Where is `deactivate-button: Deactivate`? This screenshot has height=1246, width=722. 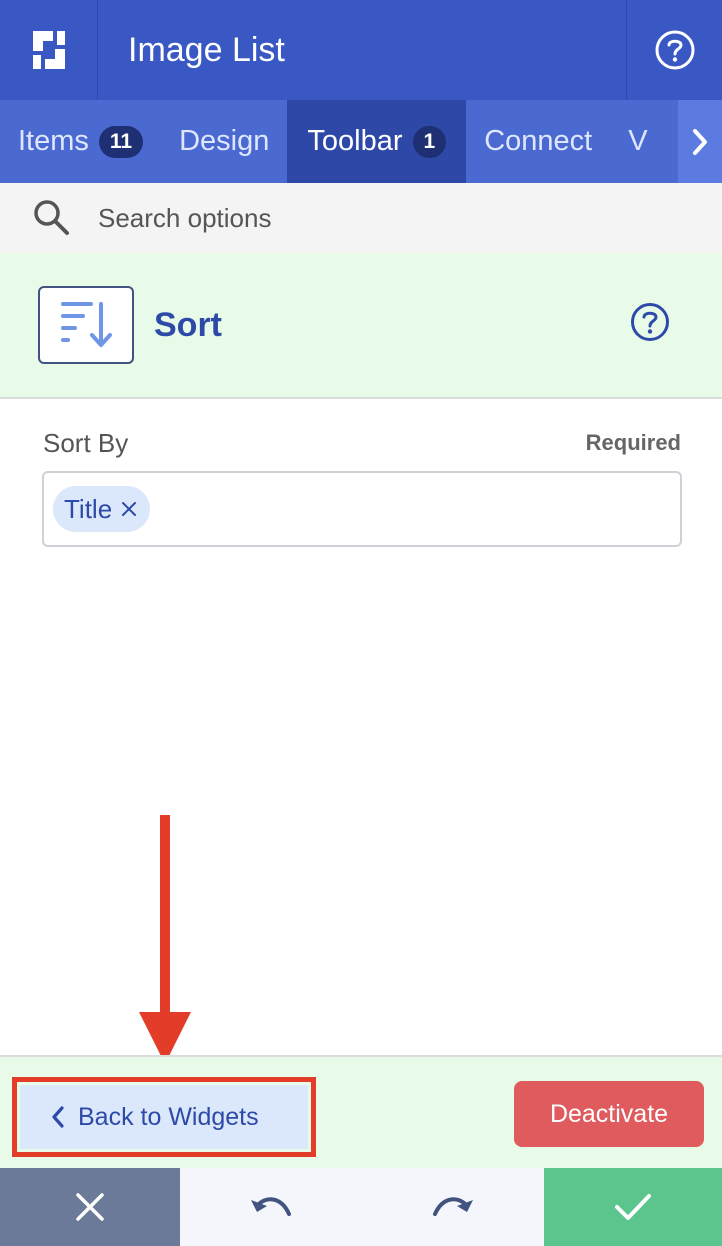 deactivate-button: Deactivate is located at coordinates (609, 1114).